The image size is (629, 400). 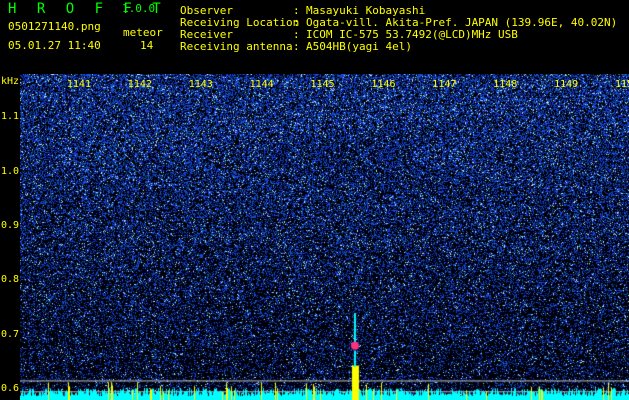 I want to click on x-tick-label: 1147, so click(x=444, y=84).